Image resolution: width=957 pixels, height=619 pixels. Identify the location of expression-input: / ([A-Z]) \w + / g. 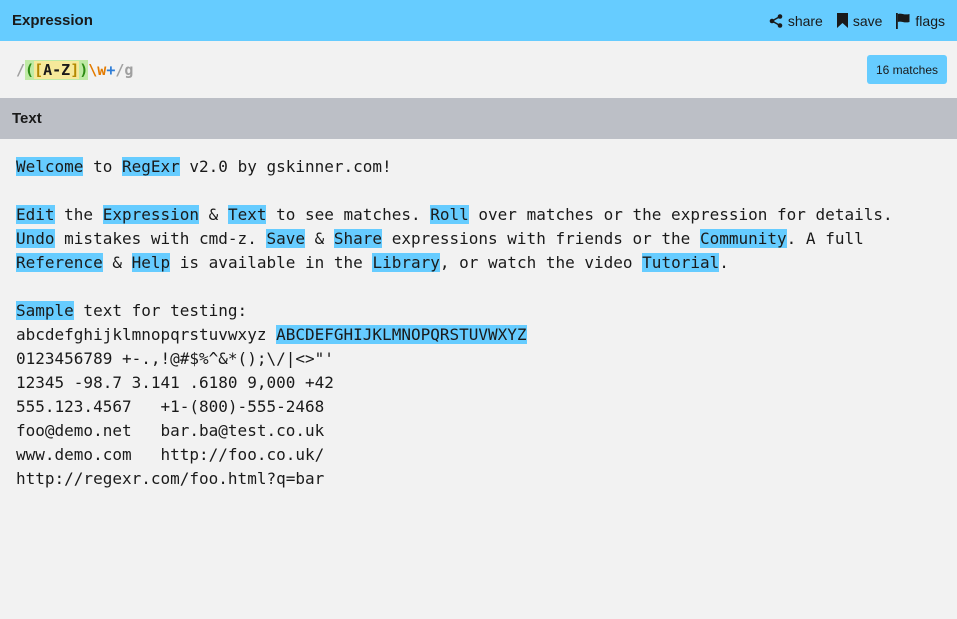
(74, 69).